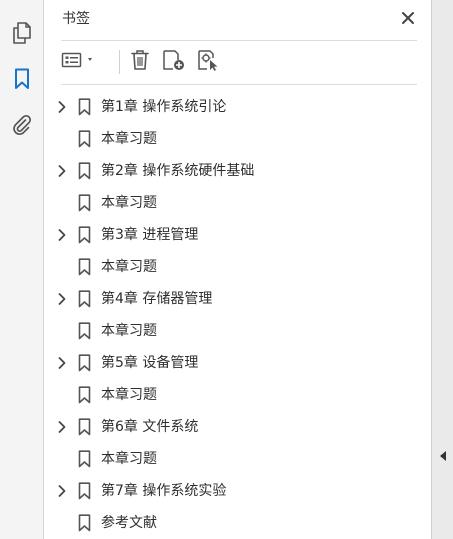 The width and height of the screenshot is (453, 539). I want to click on options-menu-button, so click(79, 62).